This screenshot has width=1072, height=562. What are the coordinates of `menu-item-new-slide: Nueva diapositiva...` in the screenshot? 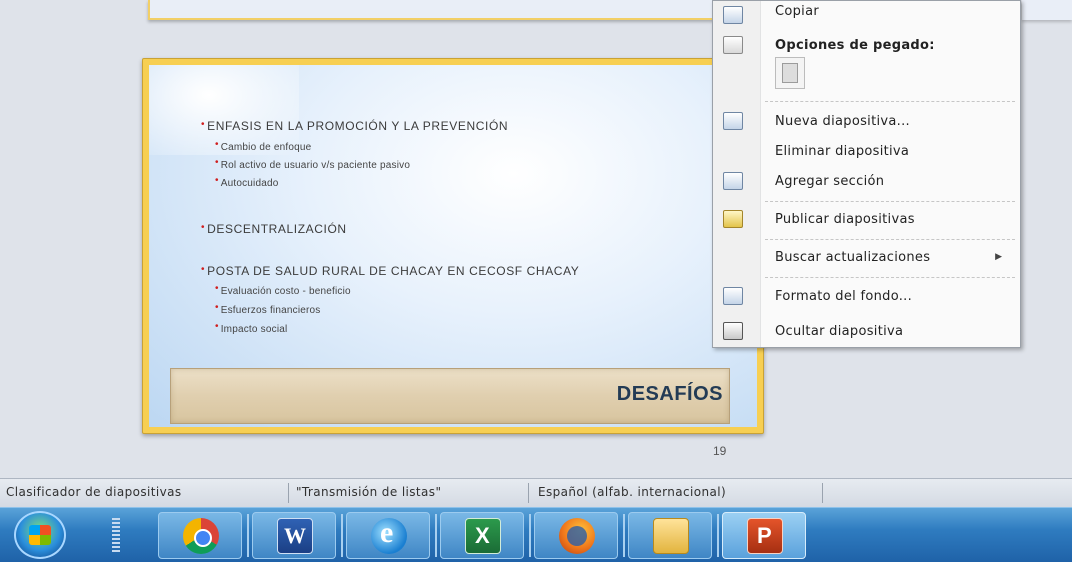 It's located at (866, 122).